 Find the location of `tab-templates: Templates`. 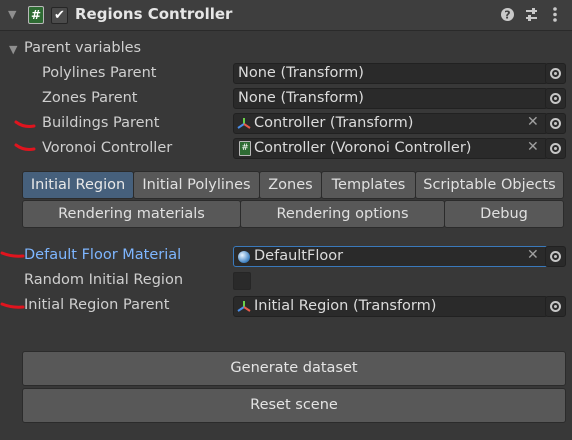

tab-templates: Templates is located at coordinates (368, 185).